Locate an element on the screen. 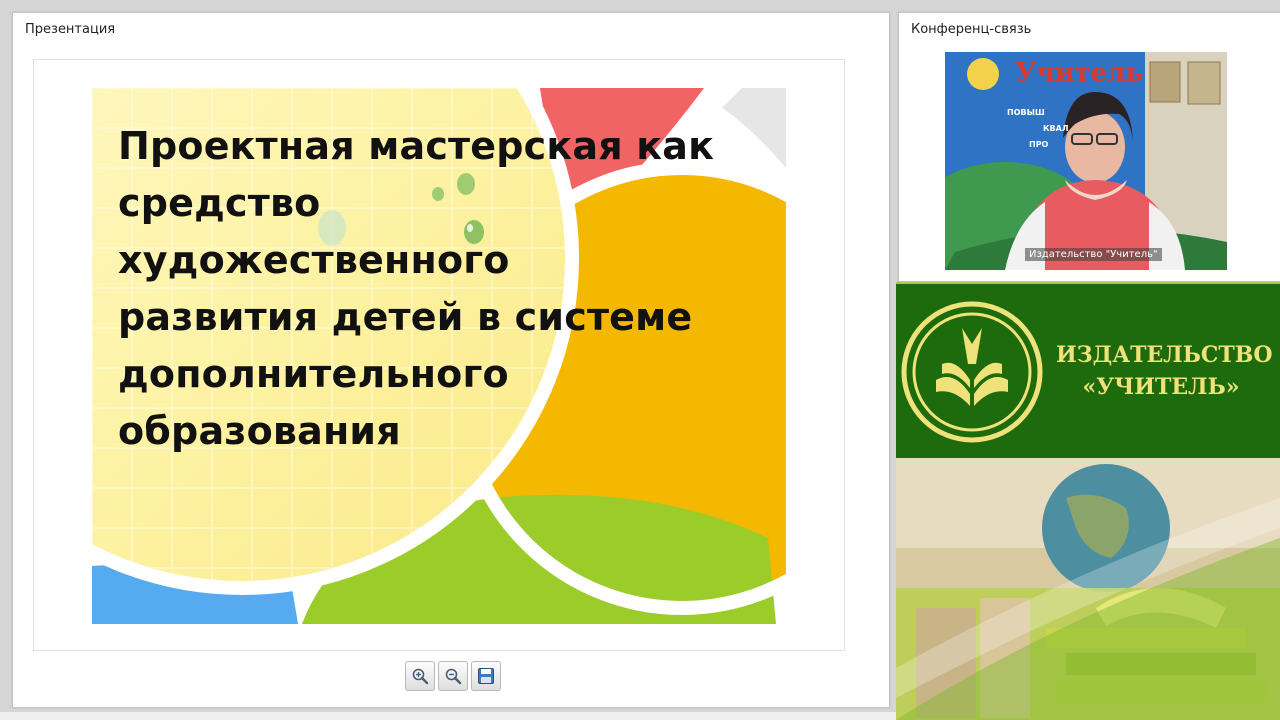  backdrop-bullet-3: ПРО is located at coordinates (1039, 144).